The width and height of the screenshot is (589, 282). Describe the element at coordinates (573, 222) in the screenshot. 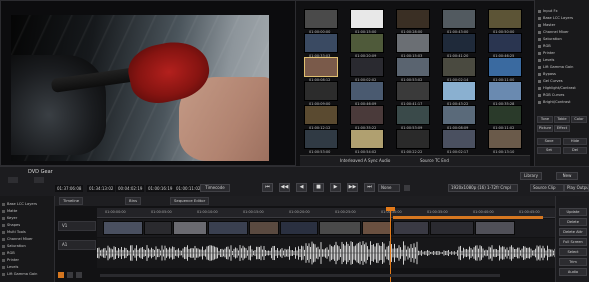

I see `side-action-button: Delete` at that location.